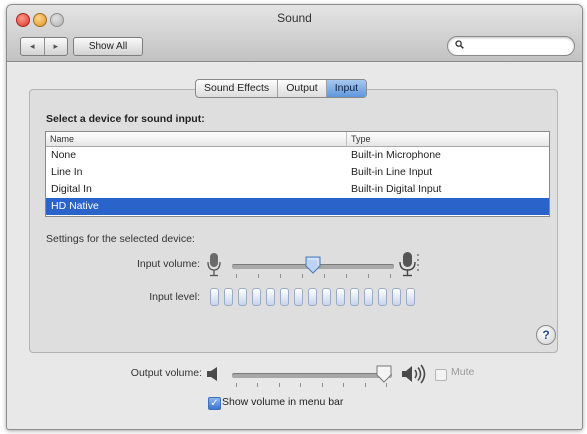  I want to click on search-icon, so click(459, 46).